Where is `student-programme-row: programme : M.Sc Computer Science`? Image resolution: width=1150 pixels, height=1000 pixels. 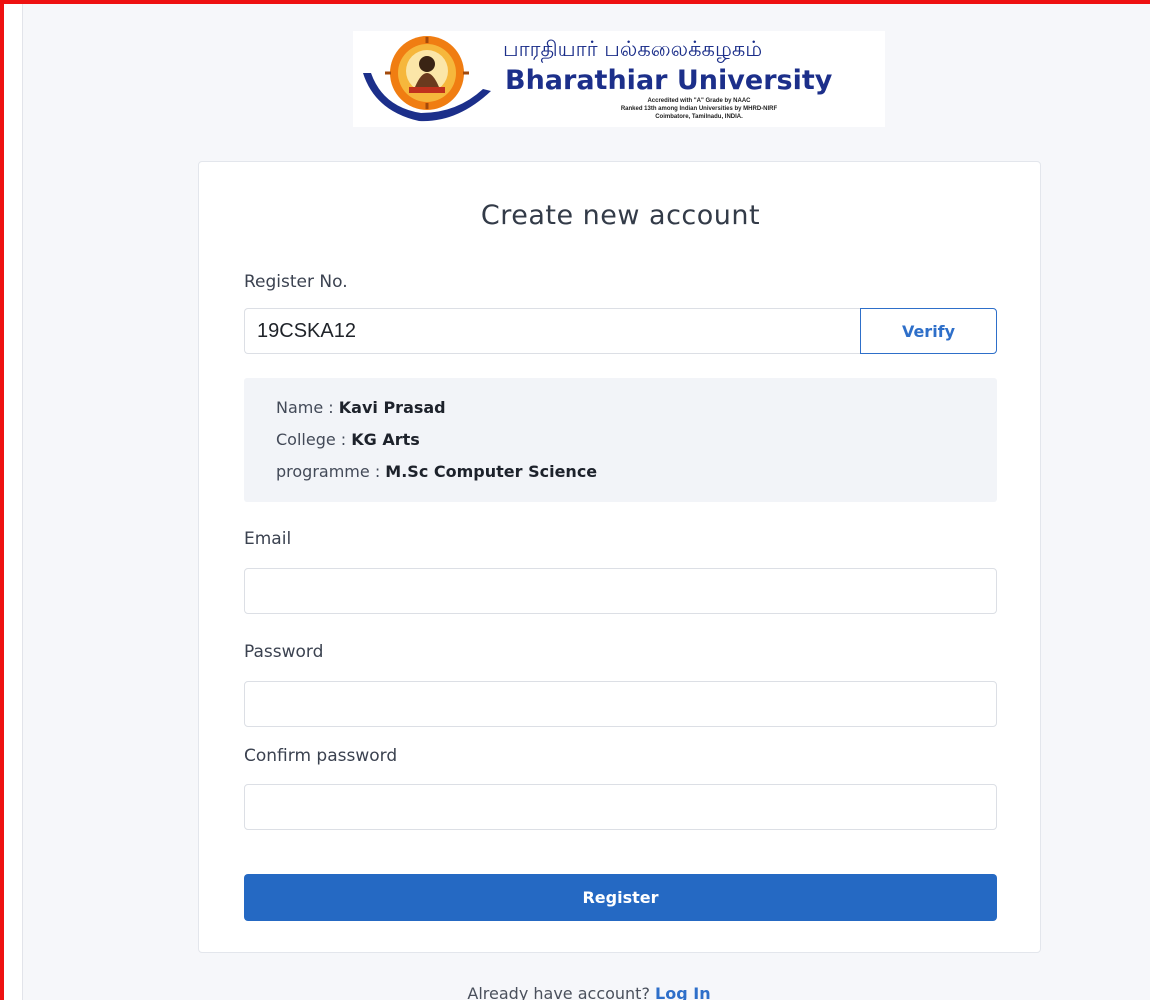 student-programme-row: programme : M.Sc Computer Science is located at coordinates (436, 471).